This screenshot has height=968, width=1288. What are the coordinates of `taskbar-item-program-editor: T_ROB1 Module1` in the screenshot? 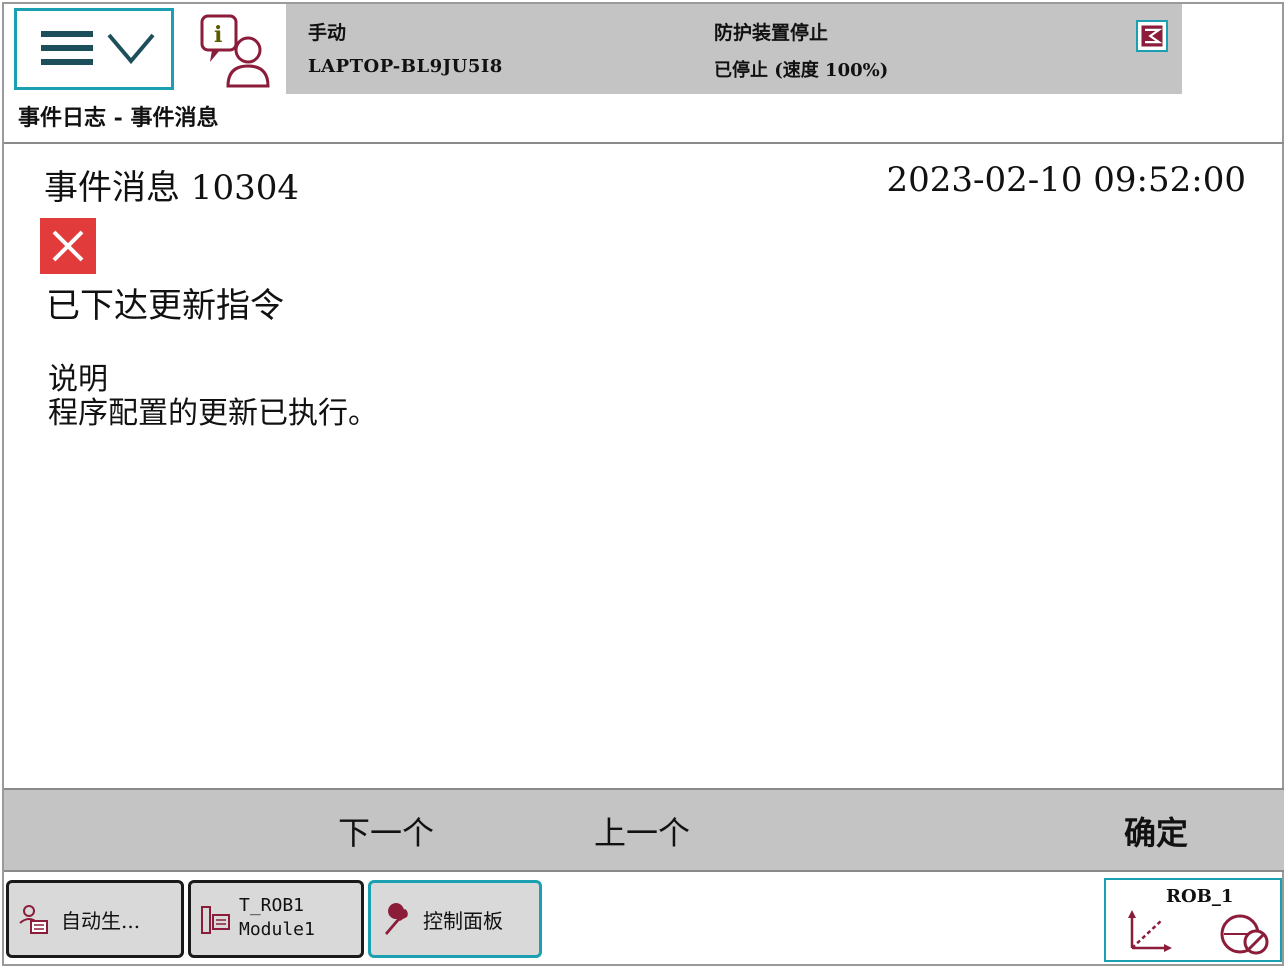 It's located at (276, 919).